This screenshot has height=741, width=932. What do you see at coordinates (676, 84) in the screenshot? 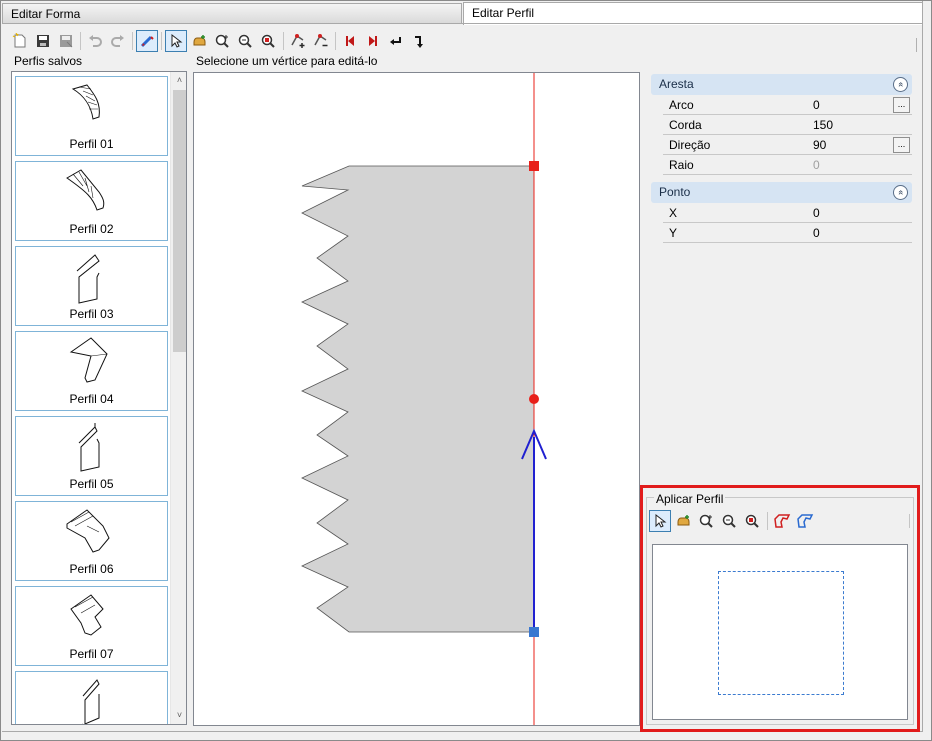
I see `category-title: Aresta` at bounding box center [676, 84].